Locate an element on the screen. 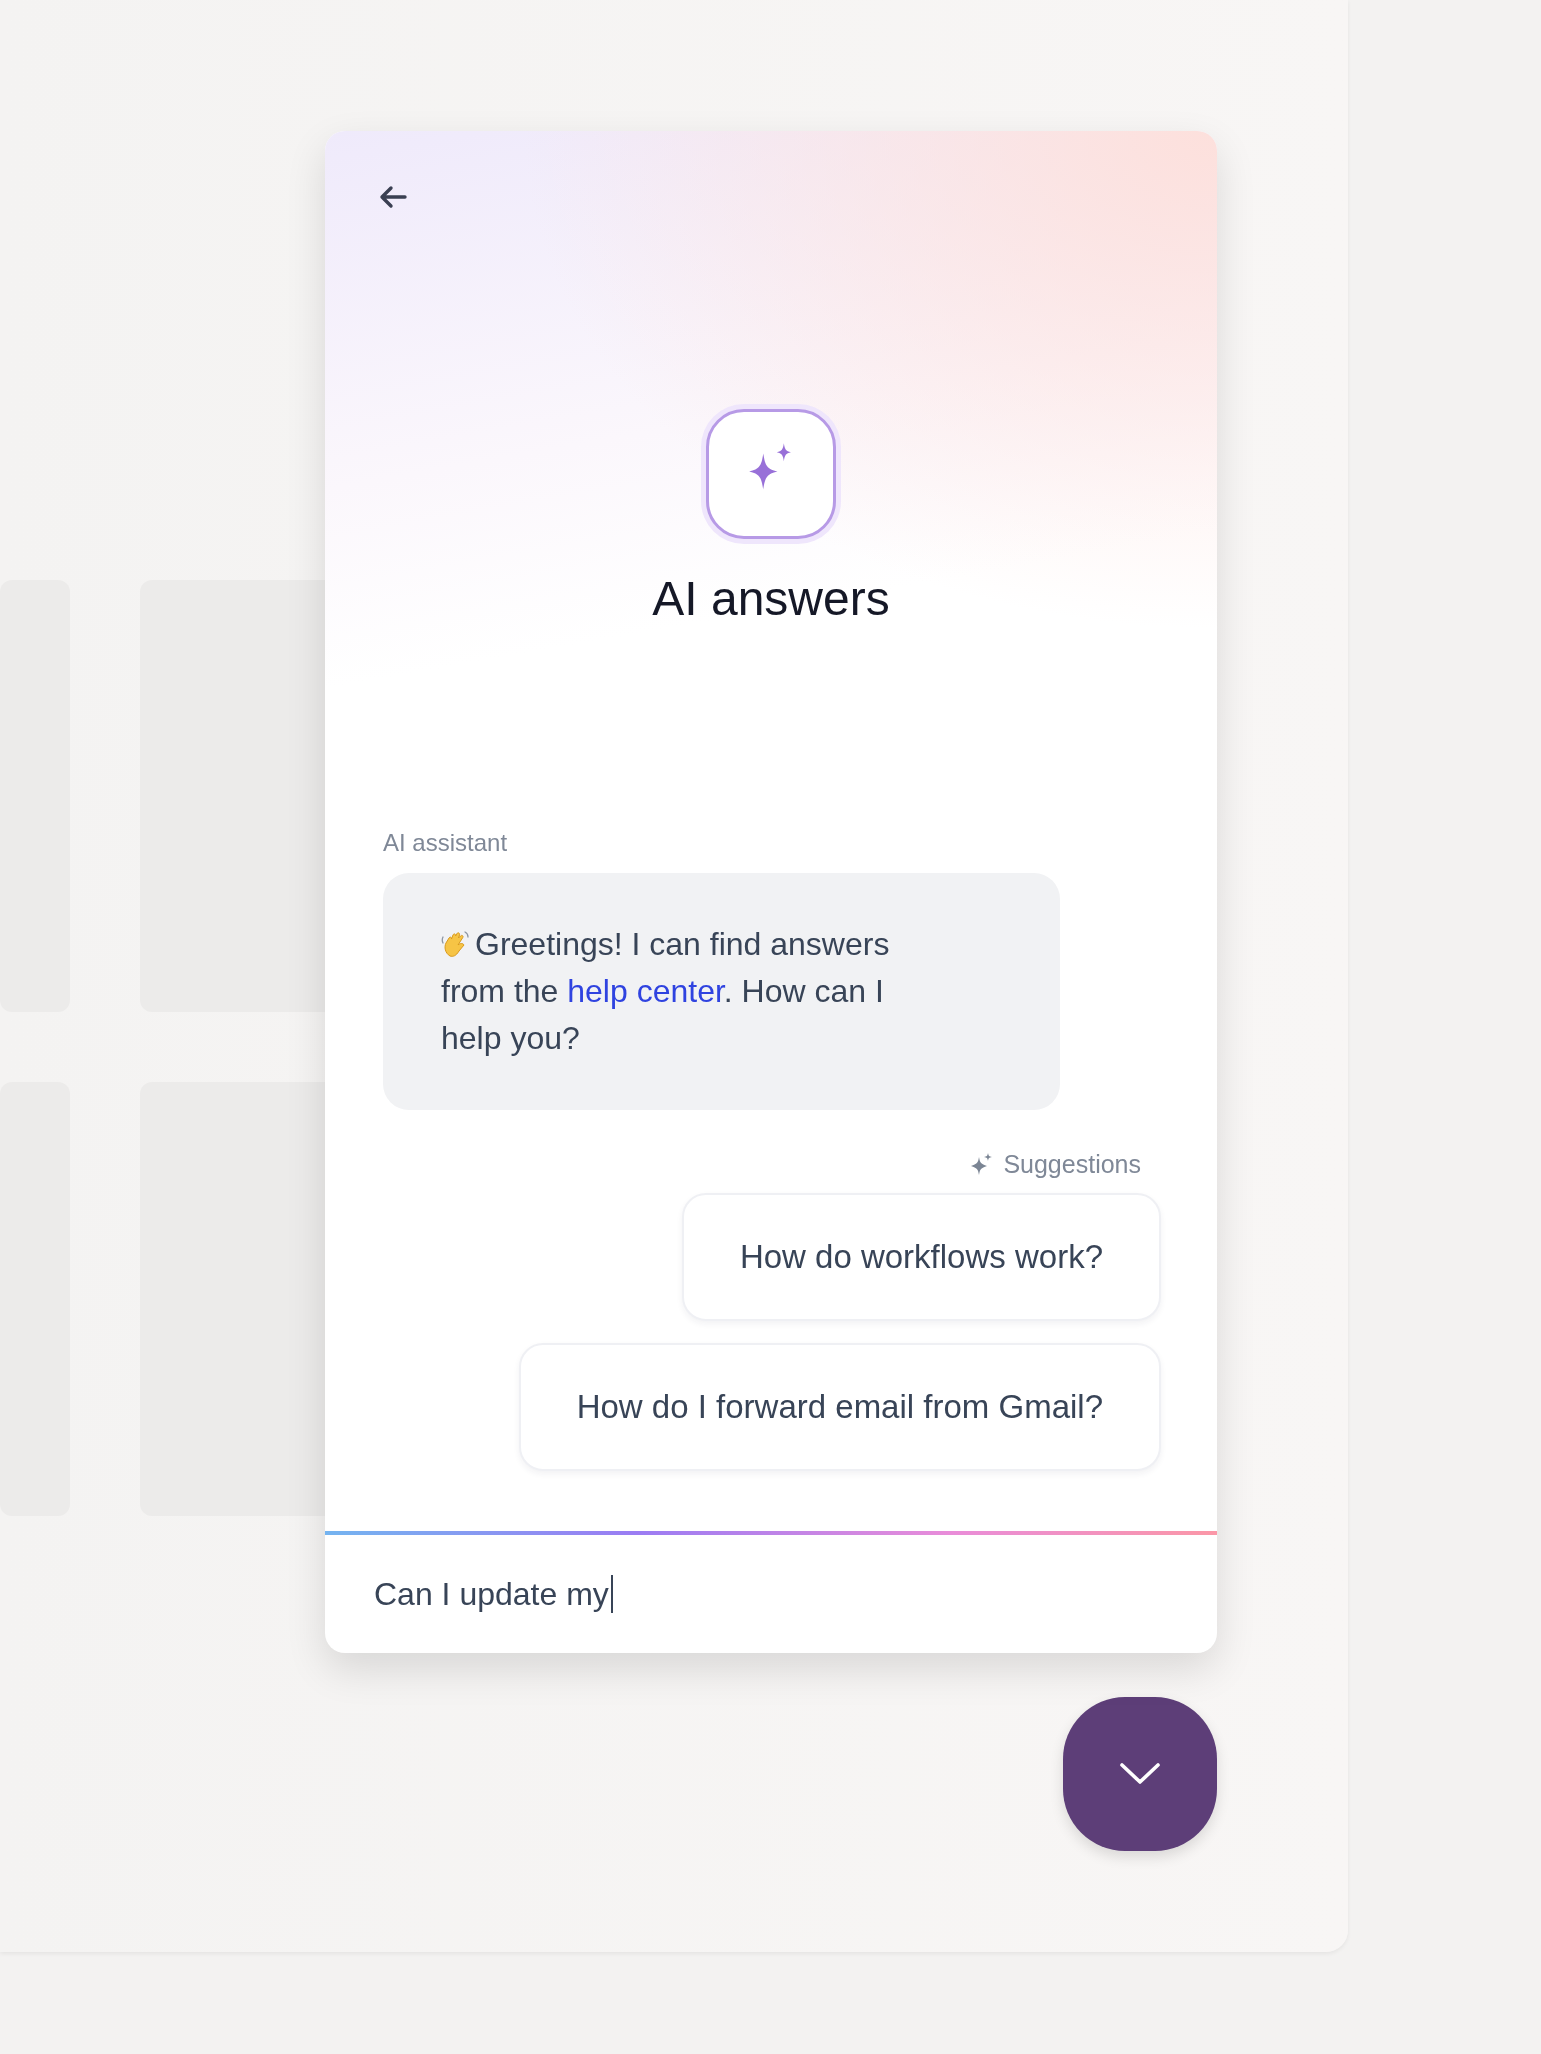 This screenshot has width=1541, height=2054. message-input: Can I update my is located at coordinates (771, 1594).